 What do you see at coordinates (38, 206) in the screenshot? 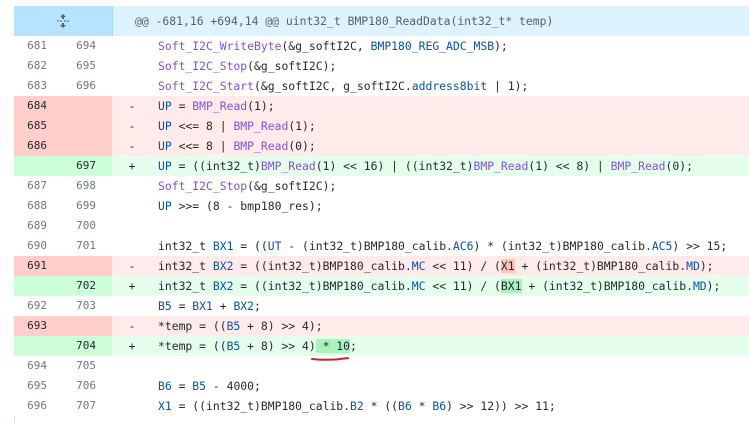
I see `old-line-number: 688` at bounding box center [38, 206].